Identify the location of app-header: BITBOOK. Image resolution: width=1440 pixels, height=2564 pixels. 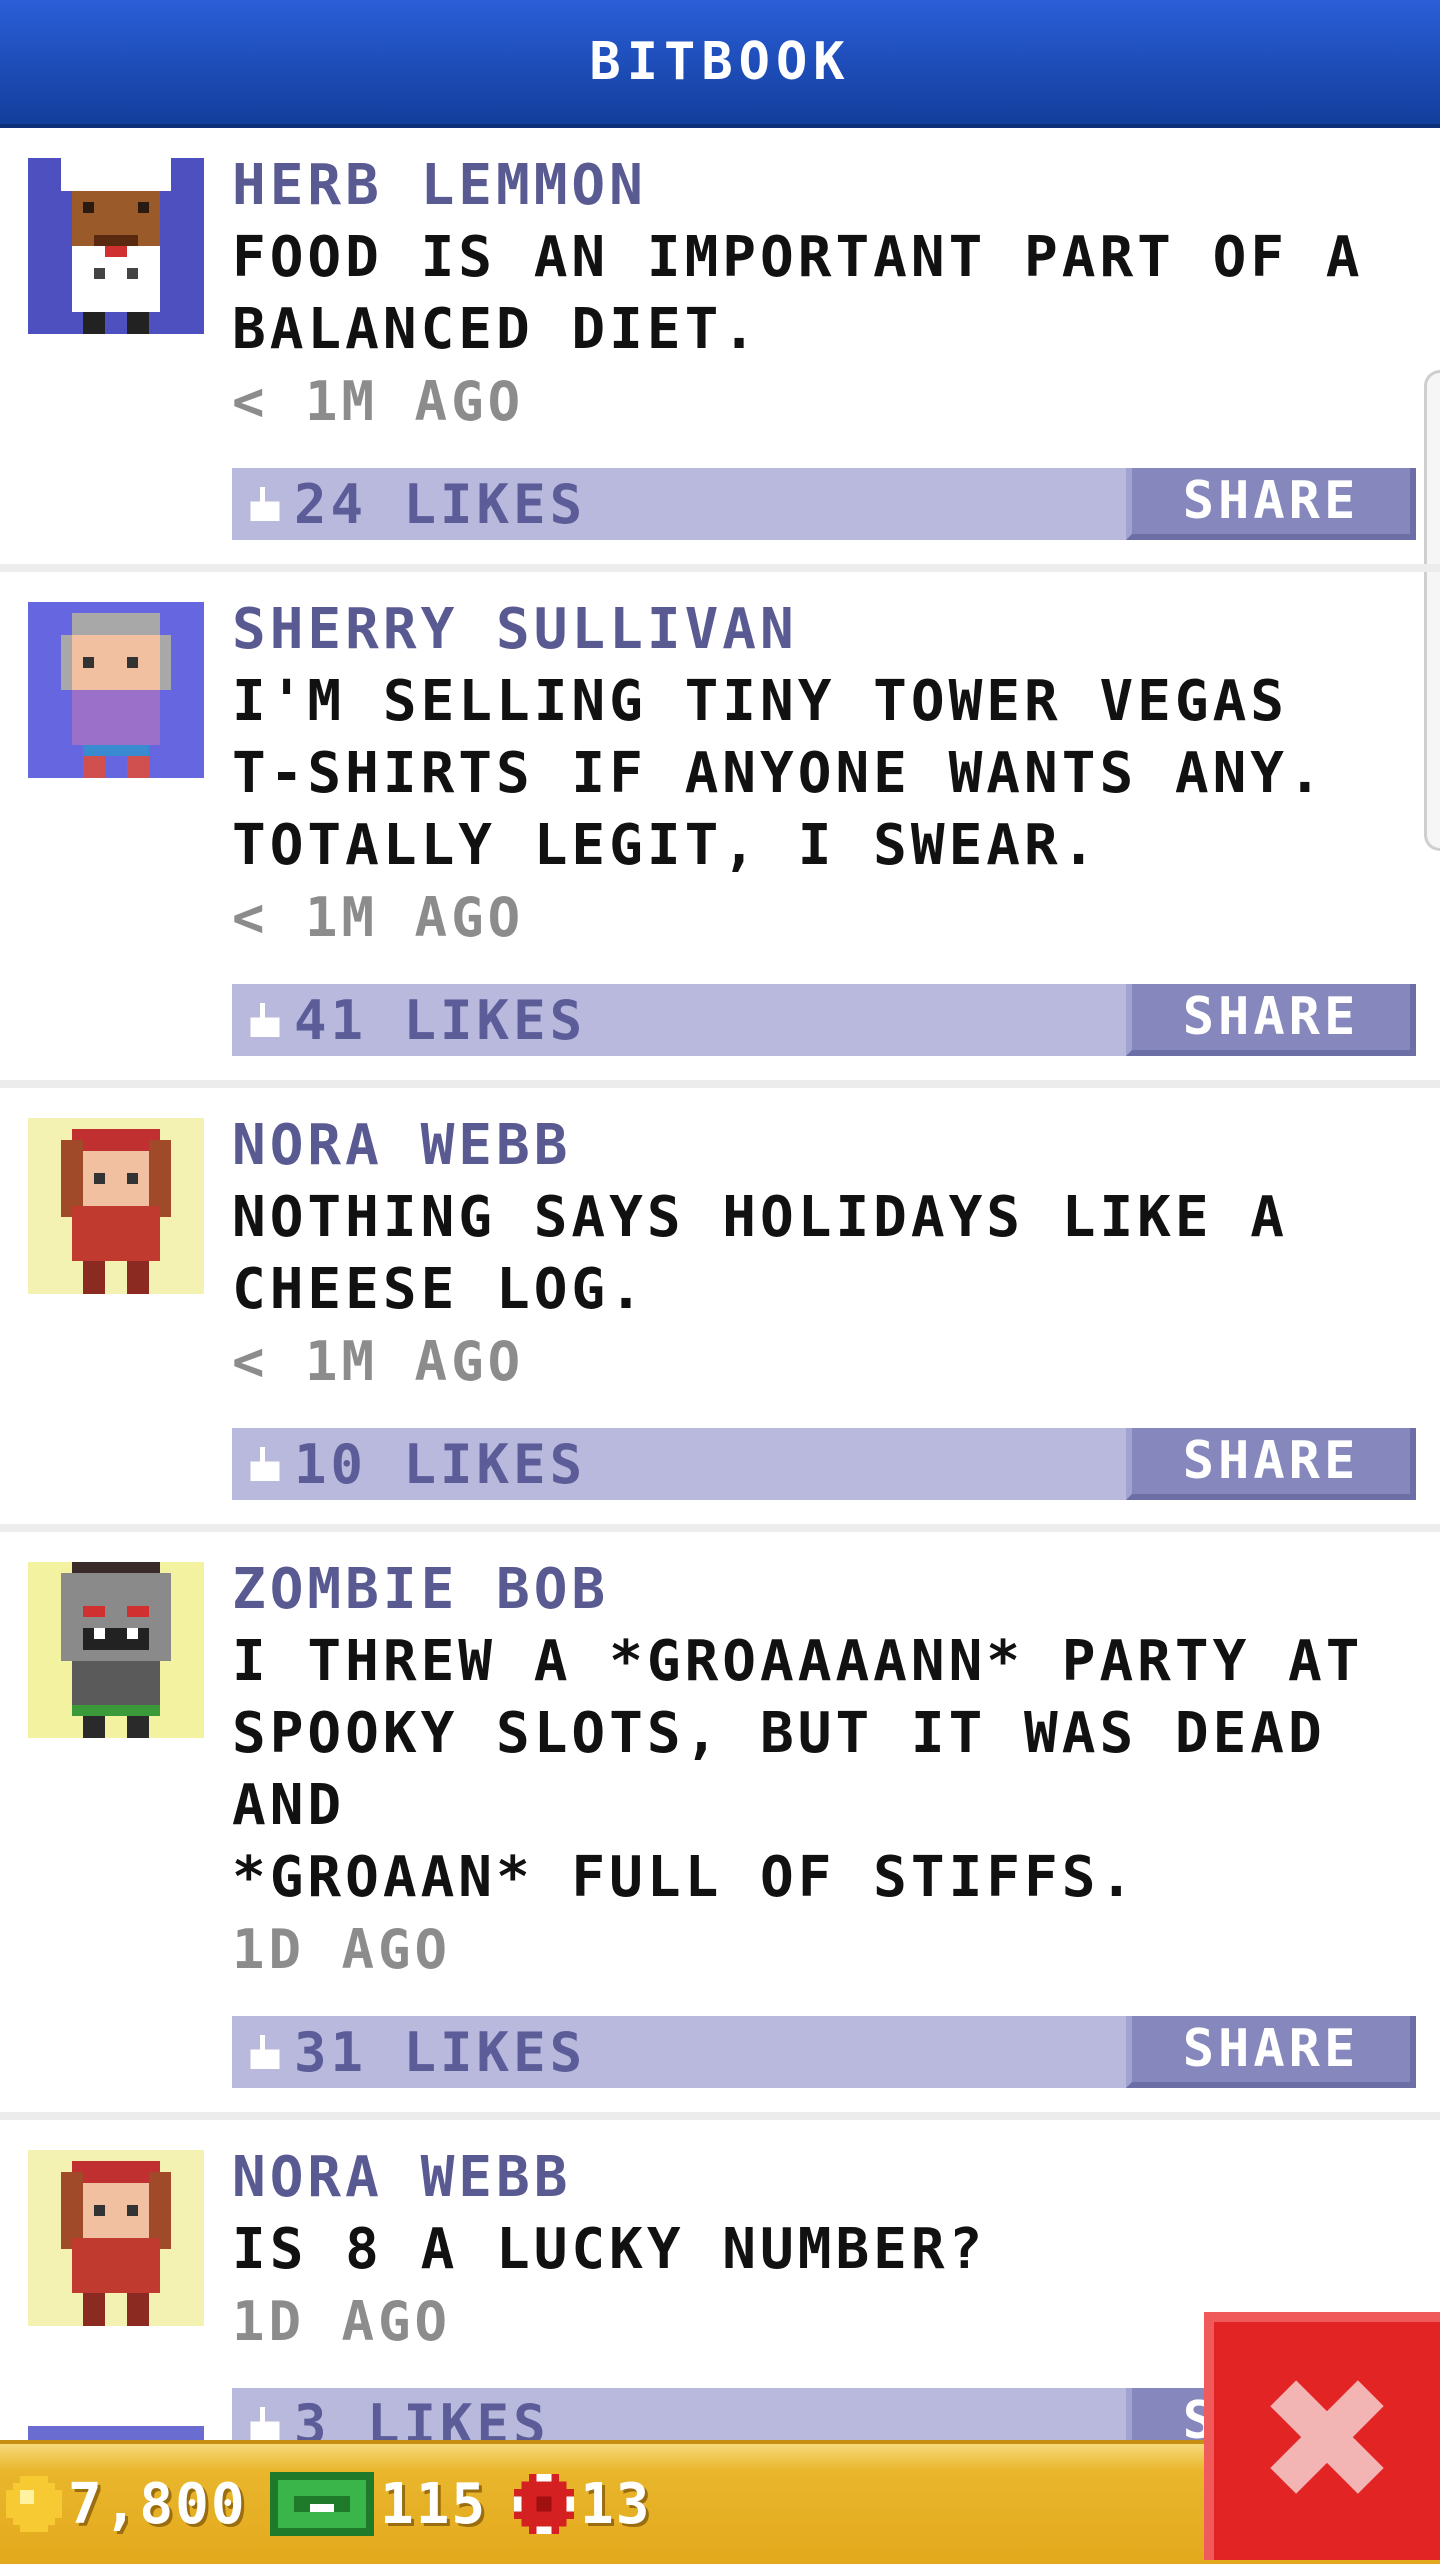
(720, 64).